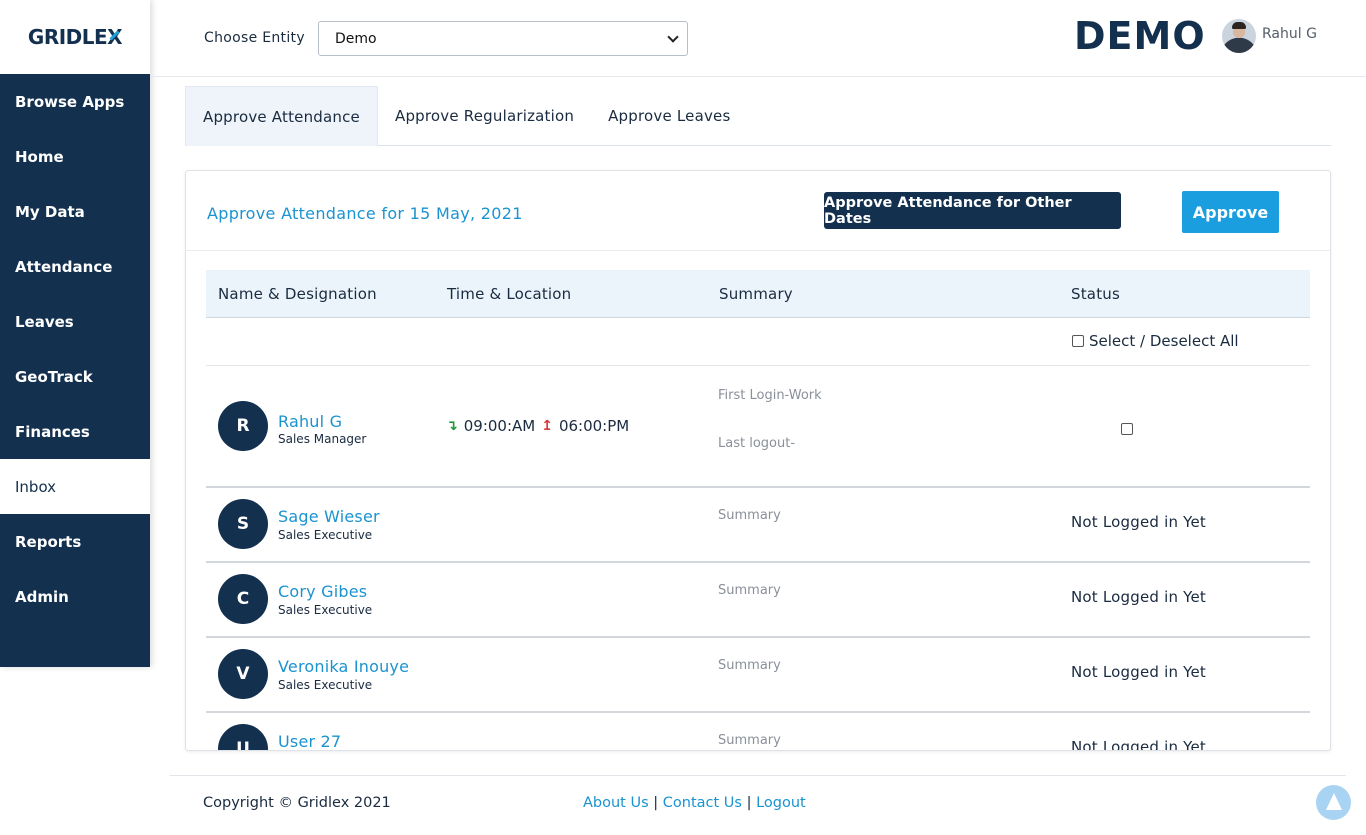 This screenshot has height=835, width=1366. Describe the element at coordinates (547, 426) in the screenshot. I see `logout-arrow-icon: ↥` at that location.